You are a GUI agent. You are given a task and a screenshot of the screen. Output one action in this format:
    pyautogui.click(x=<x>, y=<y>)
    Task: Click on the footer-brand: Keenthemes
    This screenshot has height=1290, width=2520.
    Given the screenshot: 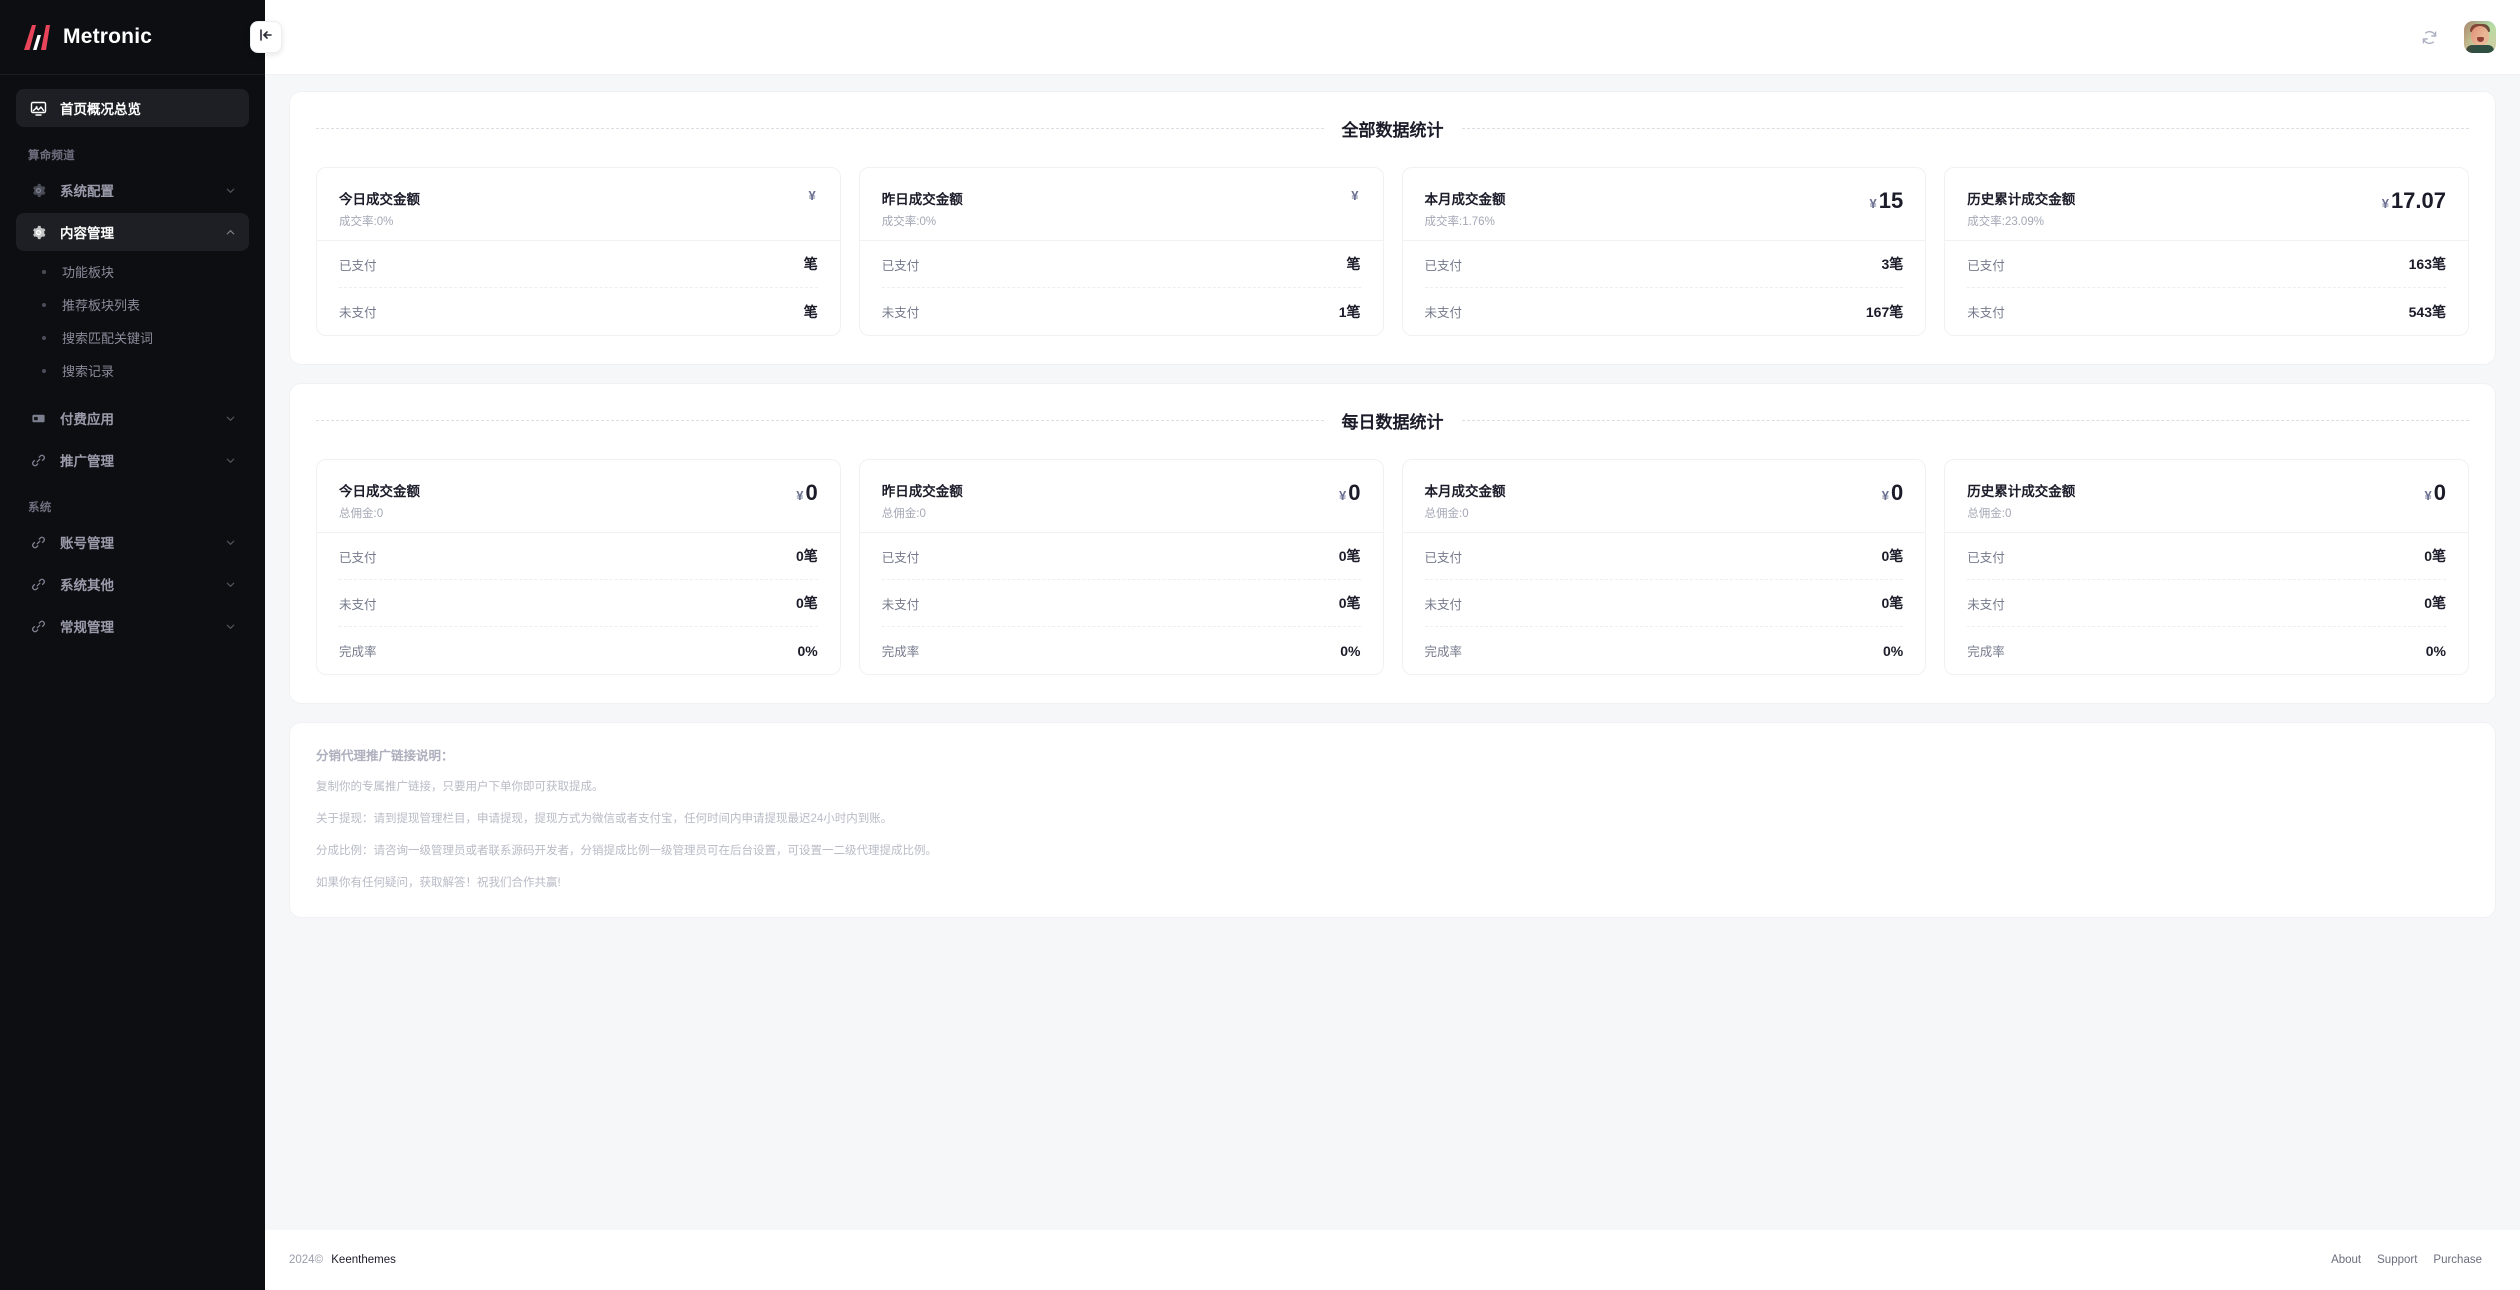 What is the action you would take?
    pyautogui.click(x=363, y=1260)
    